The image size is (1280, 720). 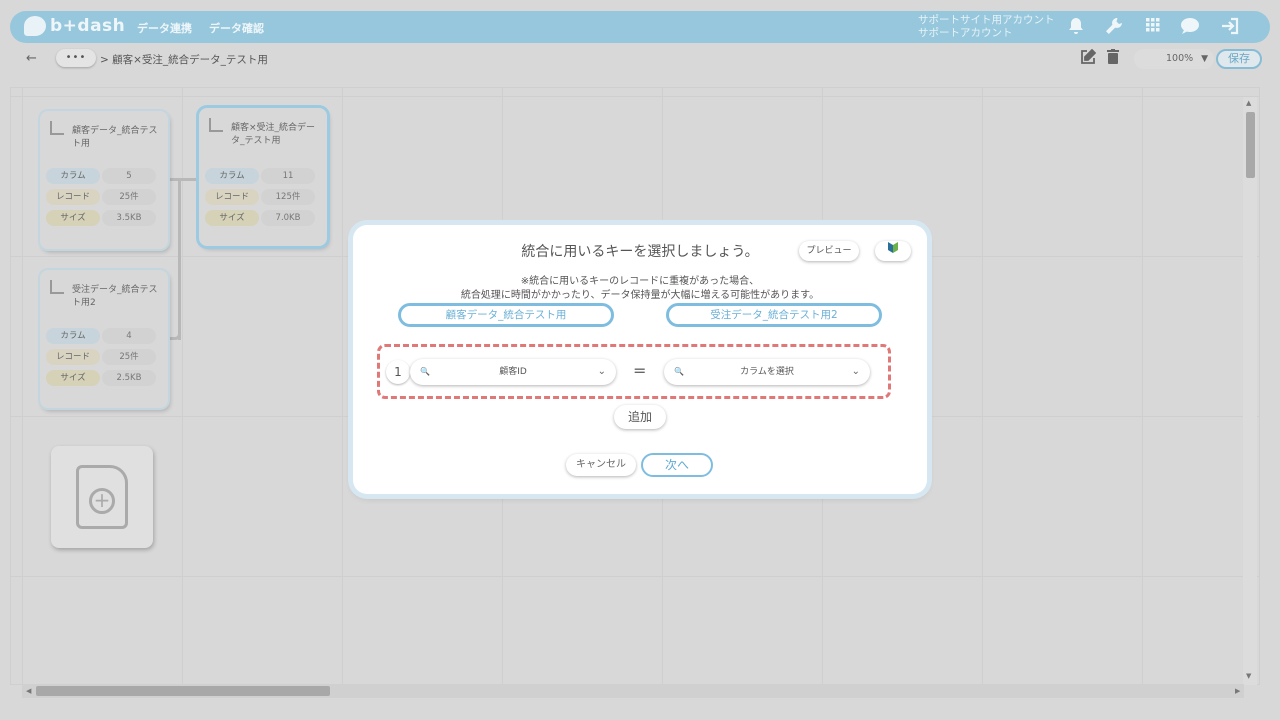 I want to click on stat-value-size: 2.5KB, so click(x=129, y=378).